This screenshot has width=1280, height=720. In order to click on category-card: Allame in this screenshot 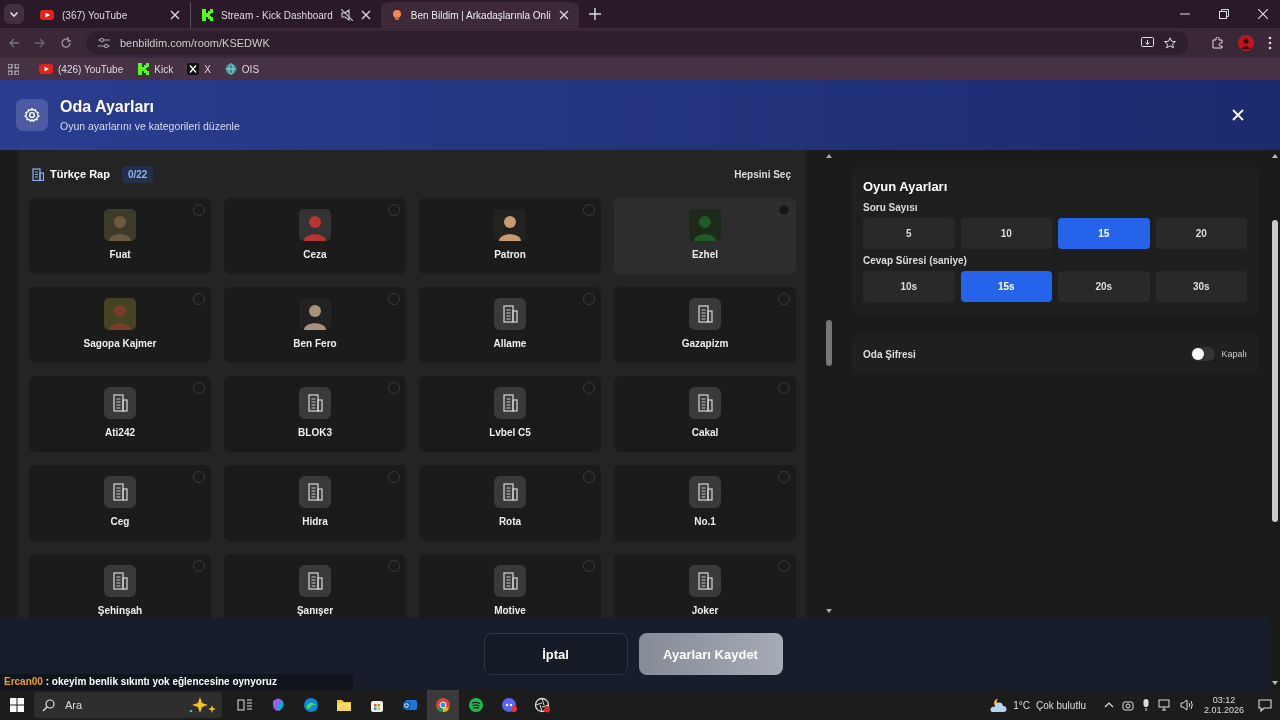, I will do `click(510, 325)`.